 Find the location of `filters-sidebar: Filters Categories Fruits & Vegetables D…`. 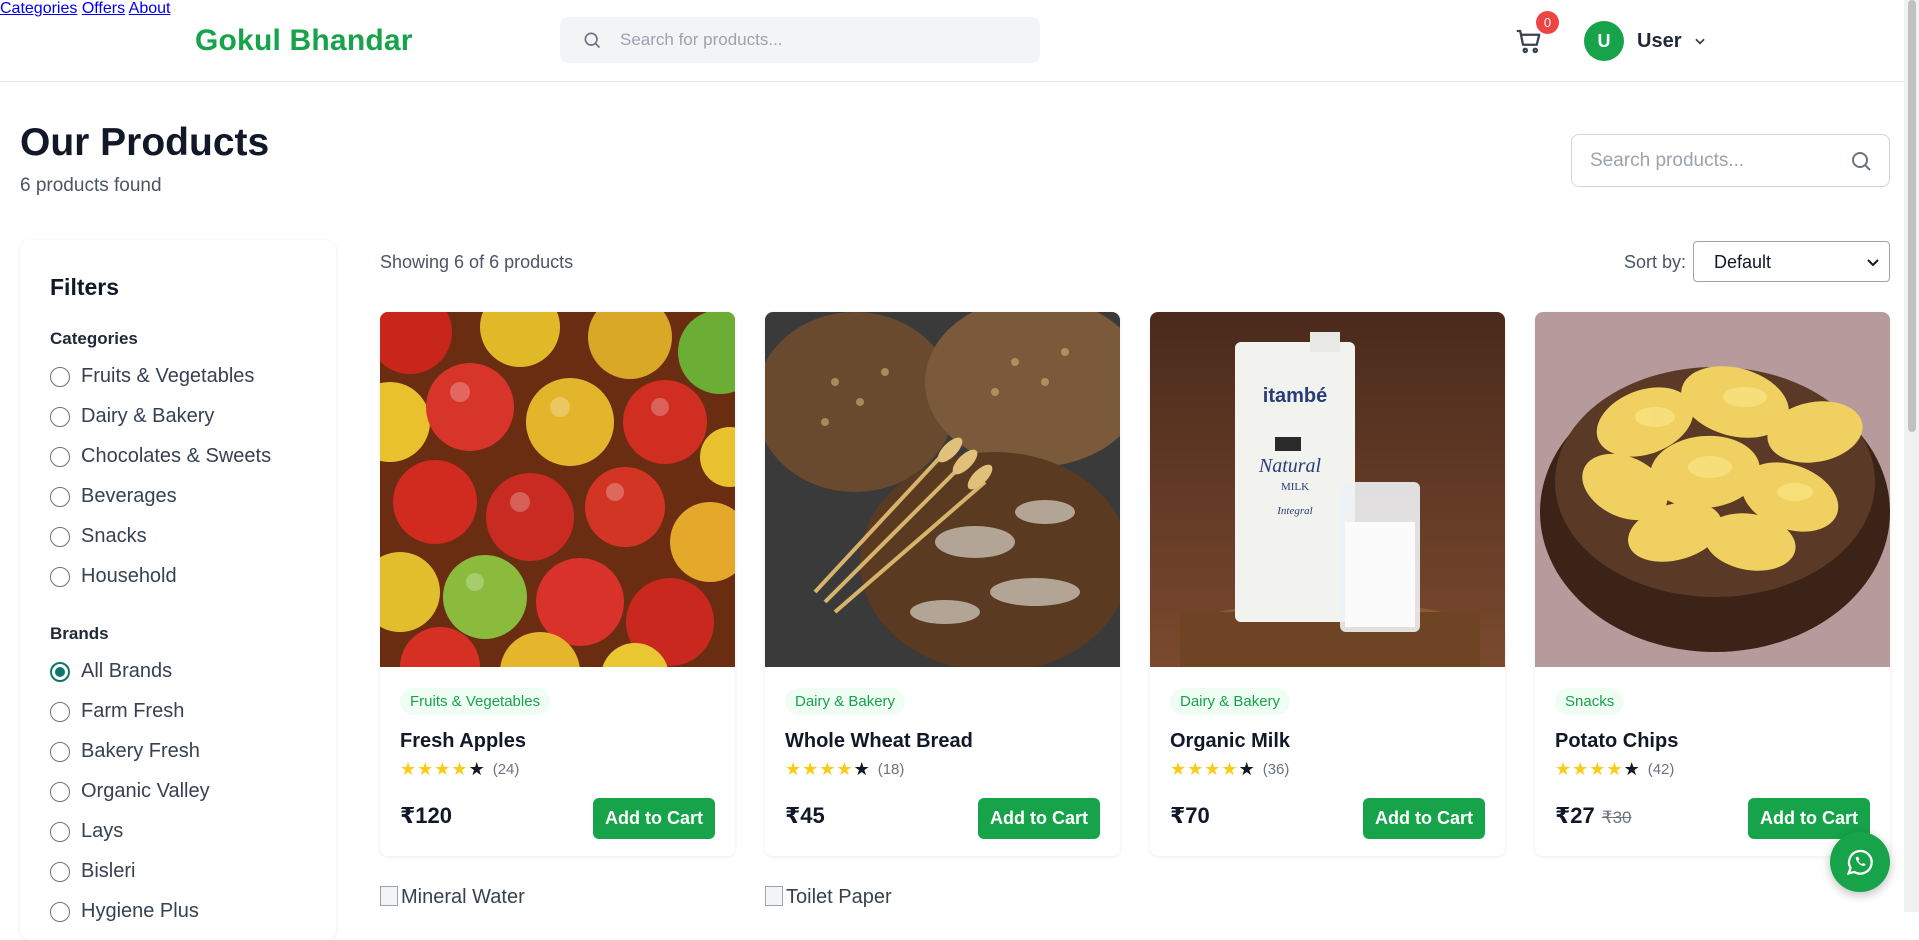

filters-sidebar: Filters Categories Fruits & Vegetables D… is located at coordinates (178, 590).